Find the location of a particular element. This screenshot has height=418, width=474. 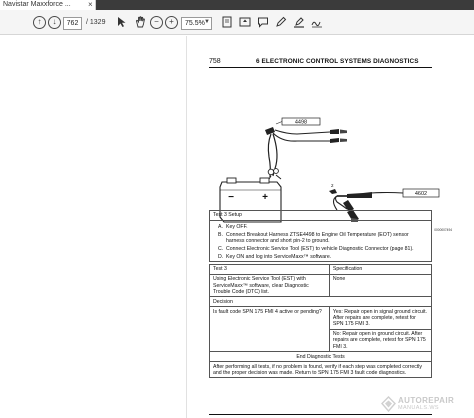

setup-header: Test 3 Setup is located at coordinates (320, 215).